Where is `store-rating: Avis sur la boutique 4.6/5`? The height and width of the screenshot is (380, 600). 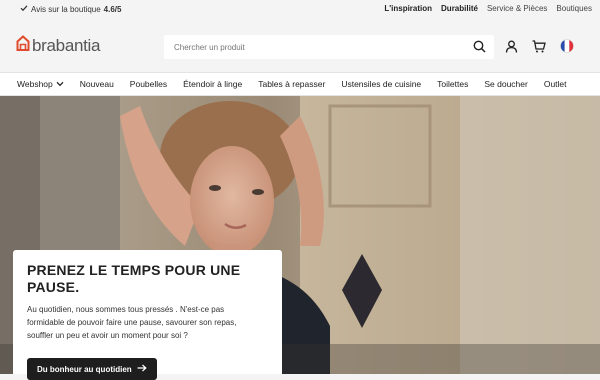
store-rating: Avis sur la boutique 4.6/5 is located at coordinates (70, 9).